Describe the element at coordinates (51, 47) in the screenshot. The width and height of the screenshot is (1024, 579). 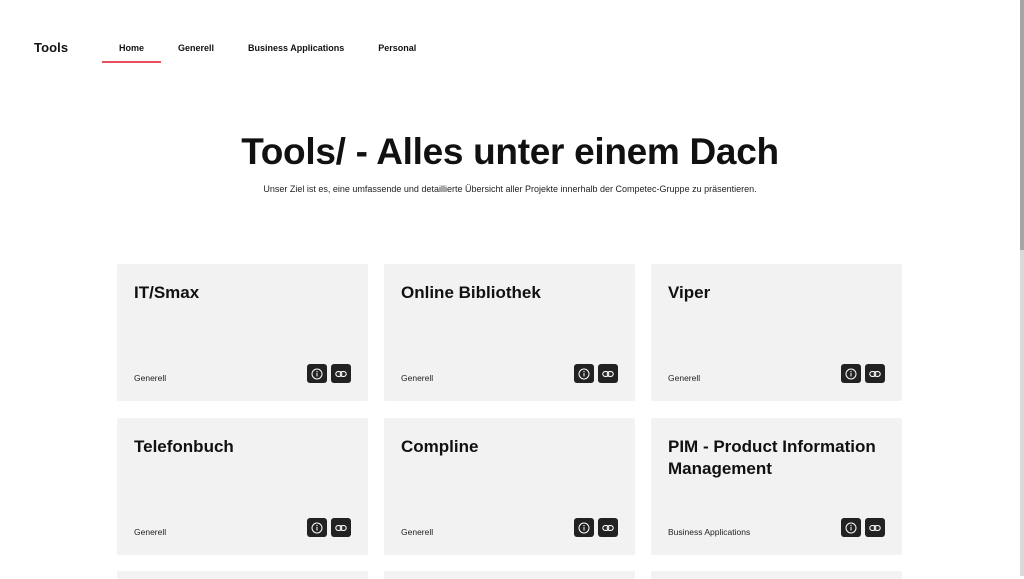
I see `brand-logo-text: Tools` at that location.